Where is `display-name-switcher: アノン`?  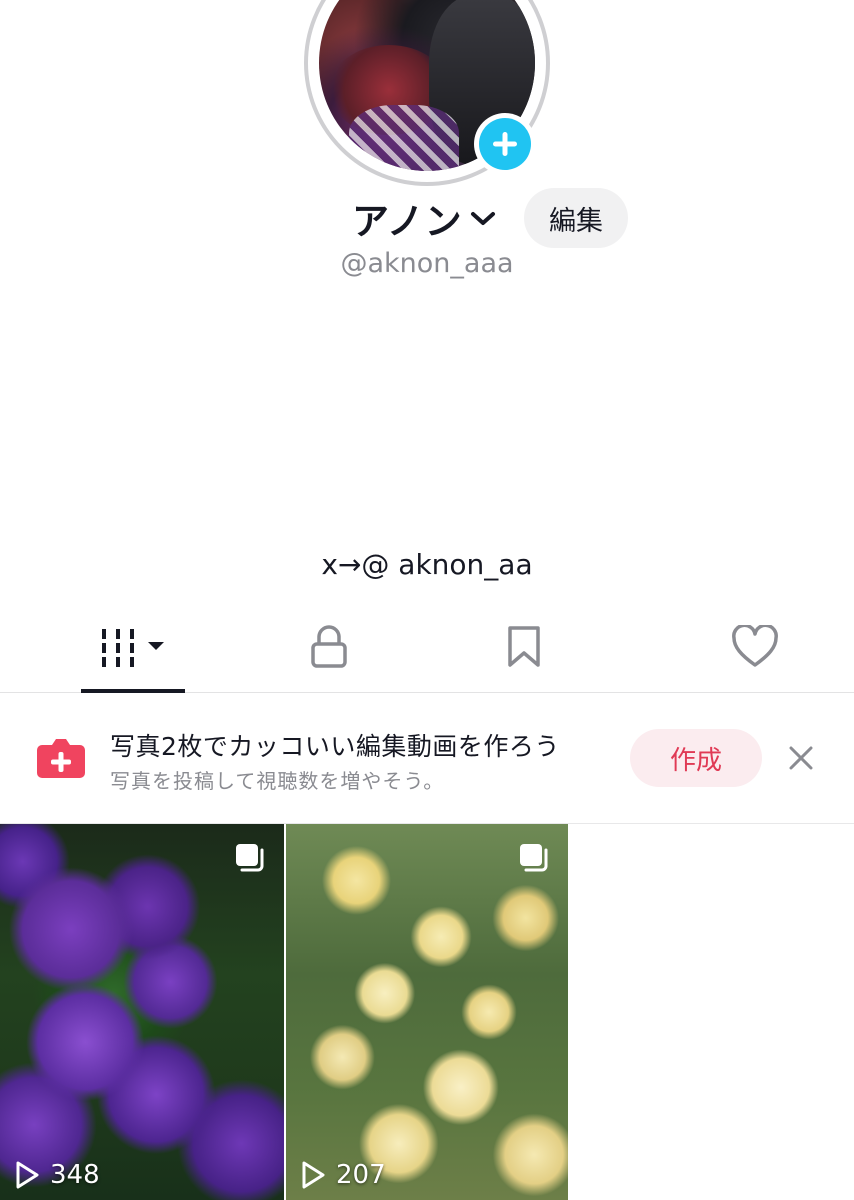 display-name-switcher: アノン is located at coordinates (424, 218).